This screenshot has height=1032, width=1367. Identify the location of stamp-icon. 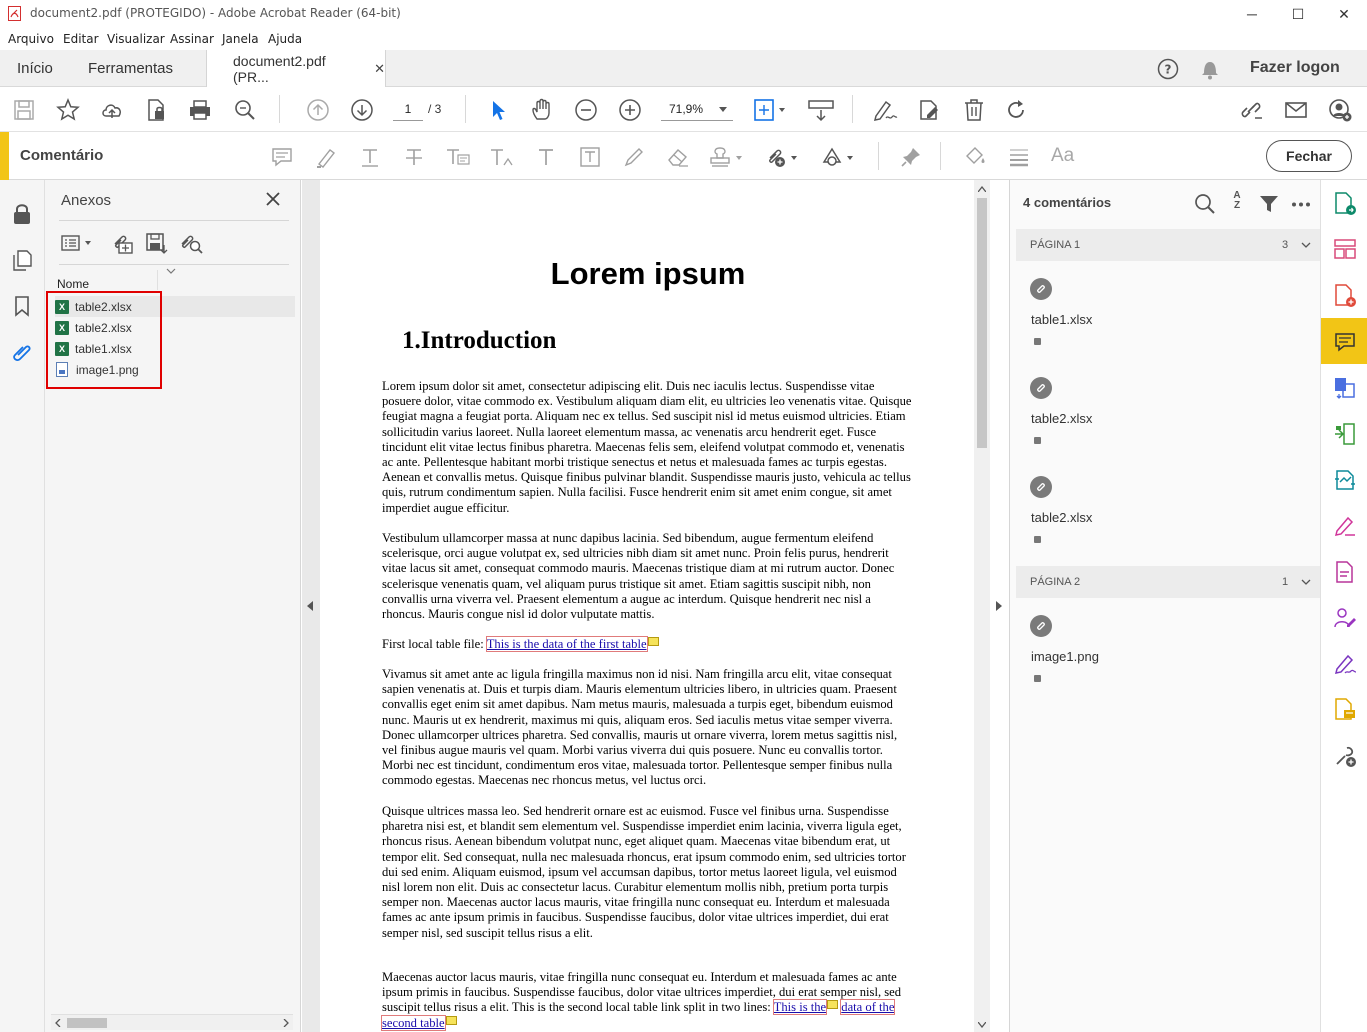
(727, 157).